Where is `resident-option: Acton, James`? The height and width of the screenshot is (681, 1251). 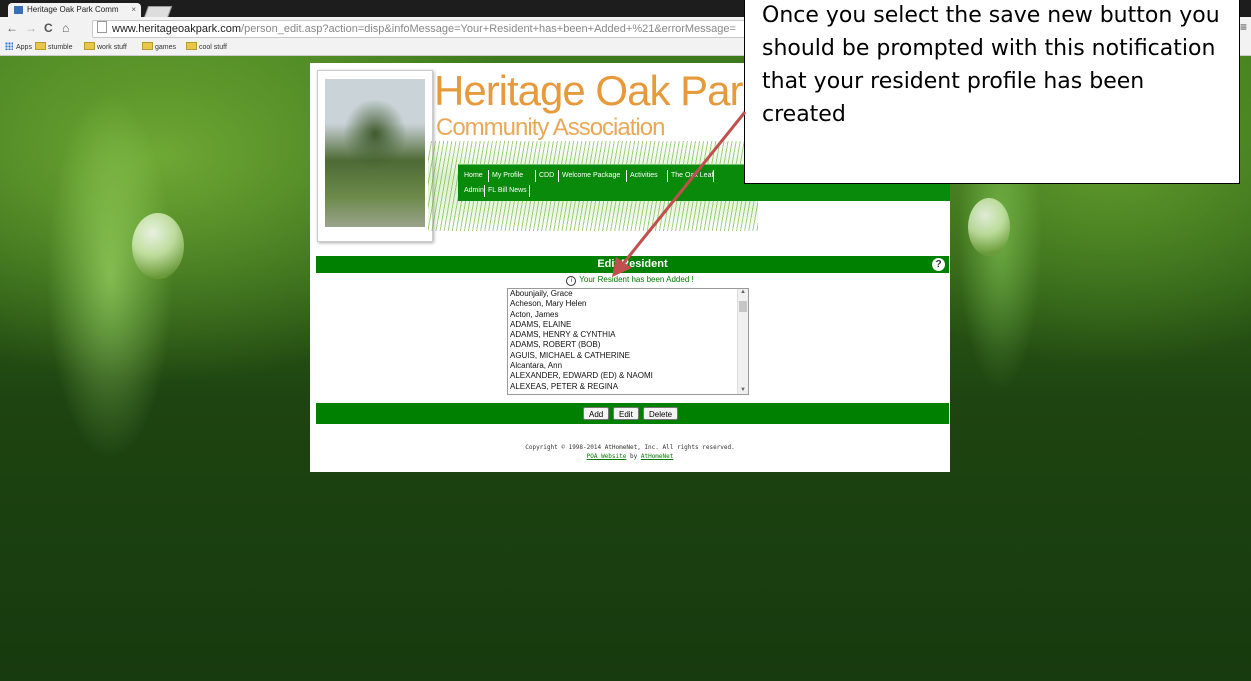
resident-option: Acton, James is located at coordinates (629, 315).